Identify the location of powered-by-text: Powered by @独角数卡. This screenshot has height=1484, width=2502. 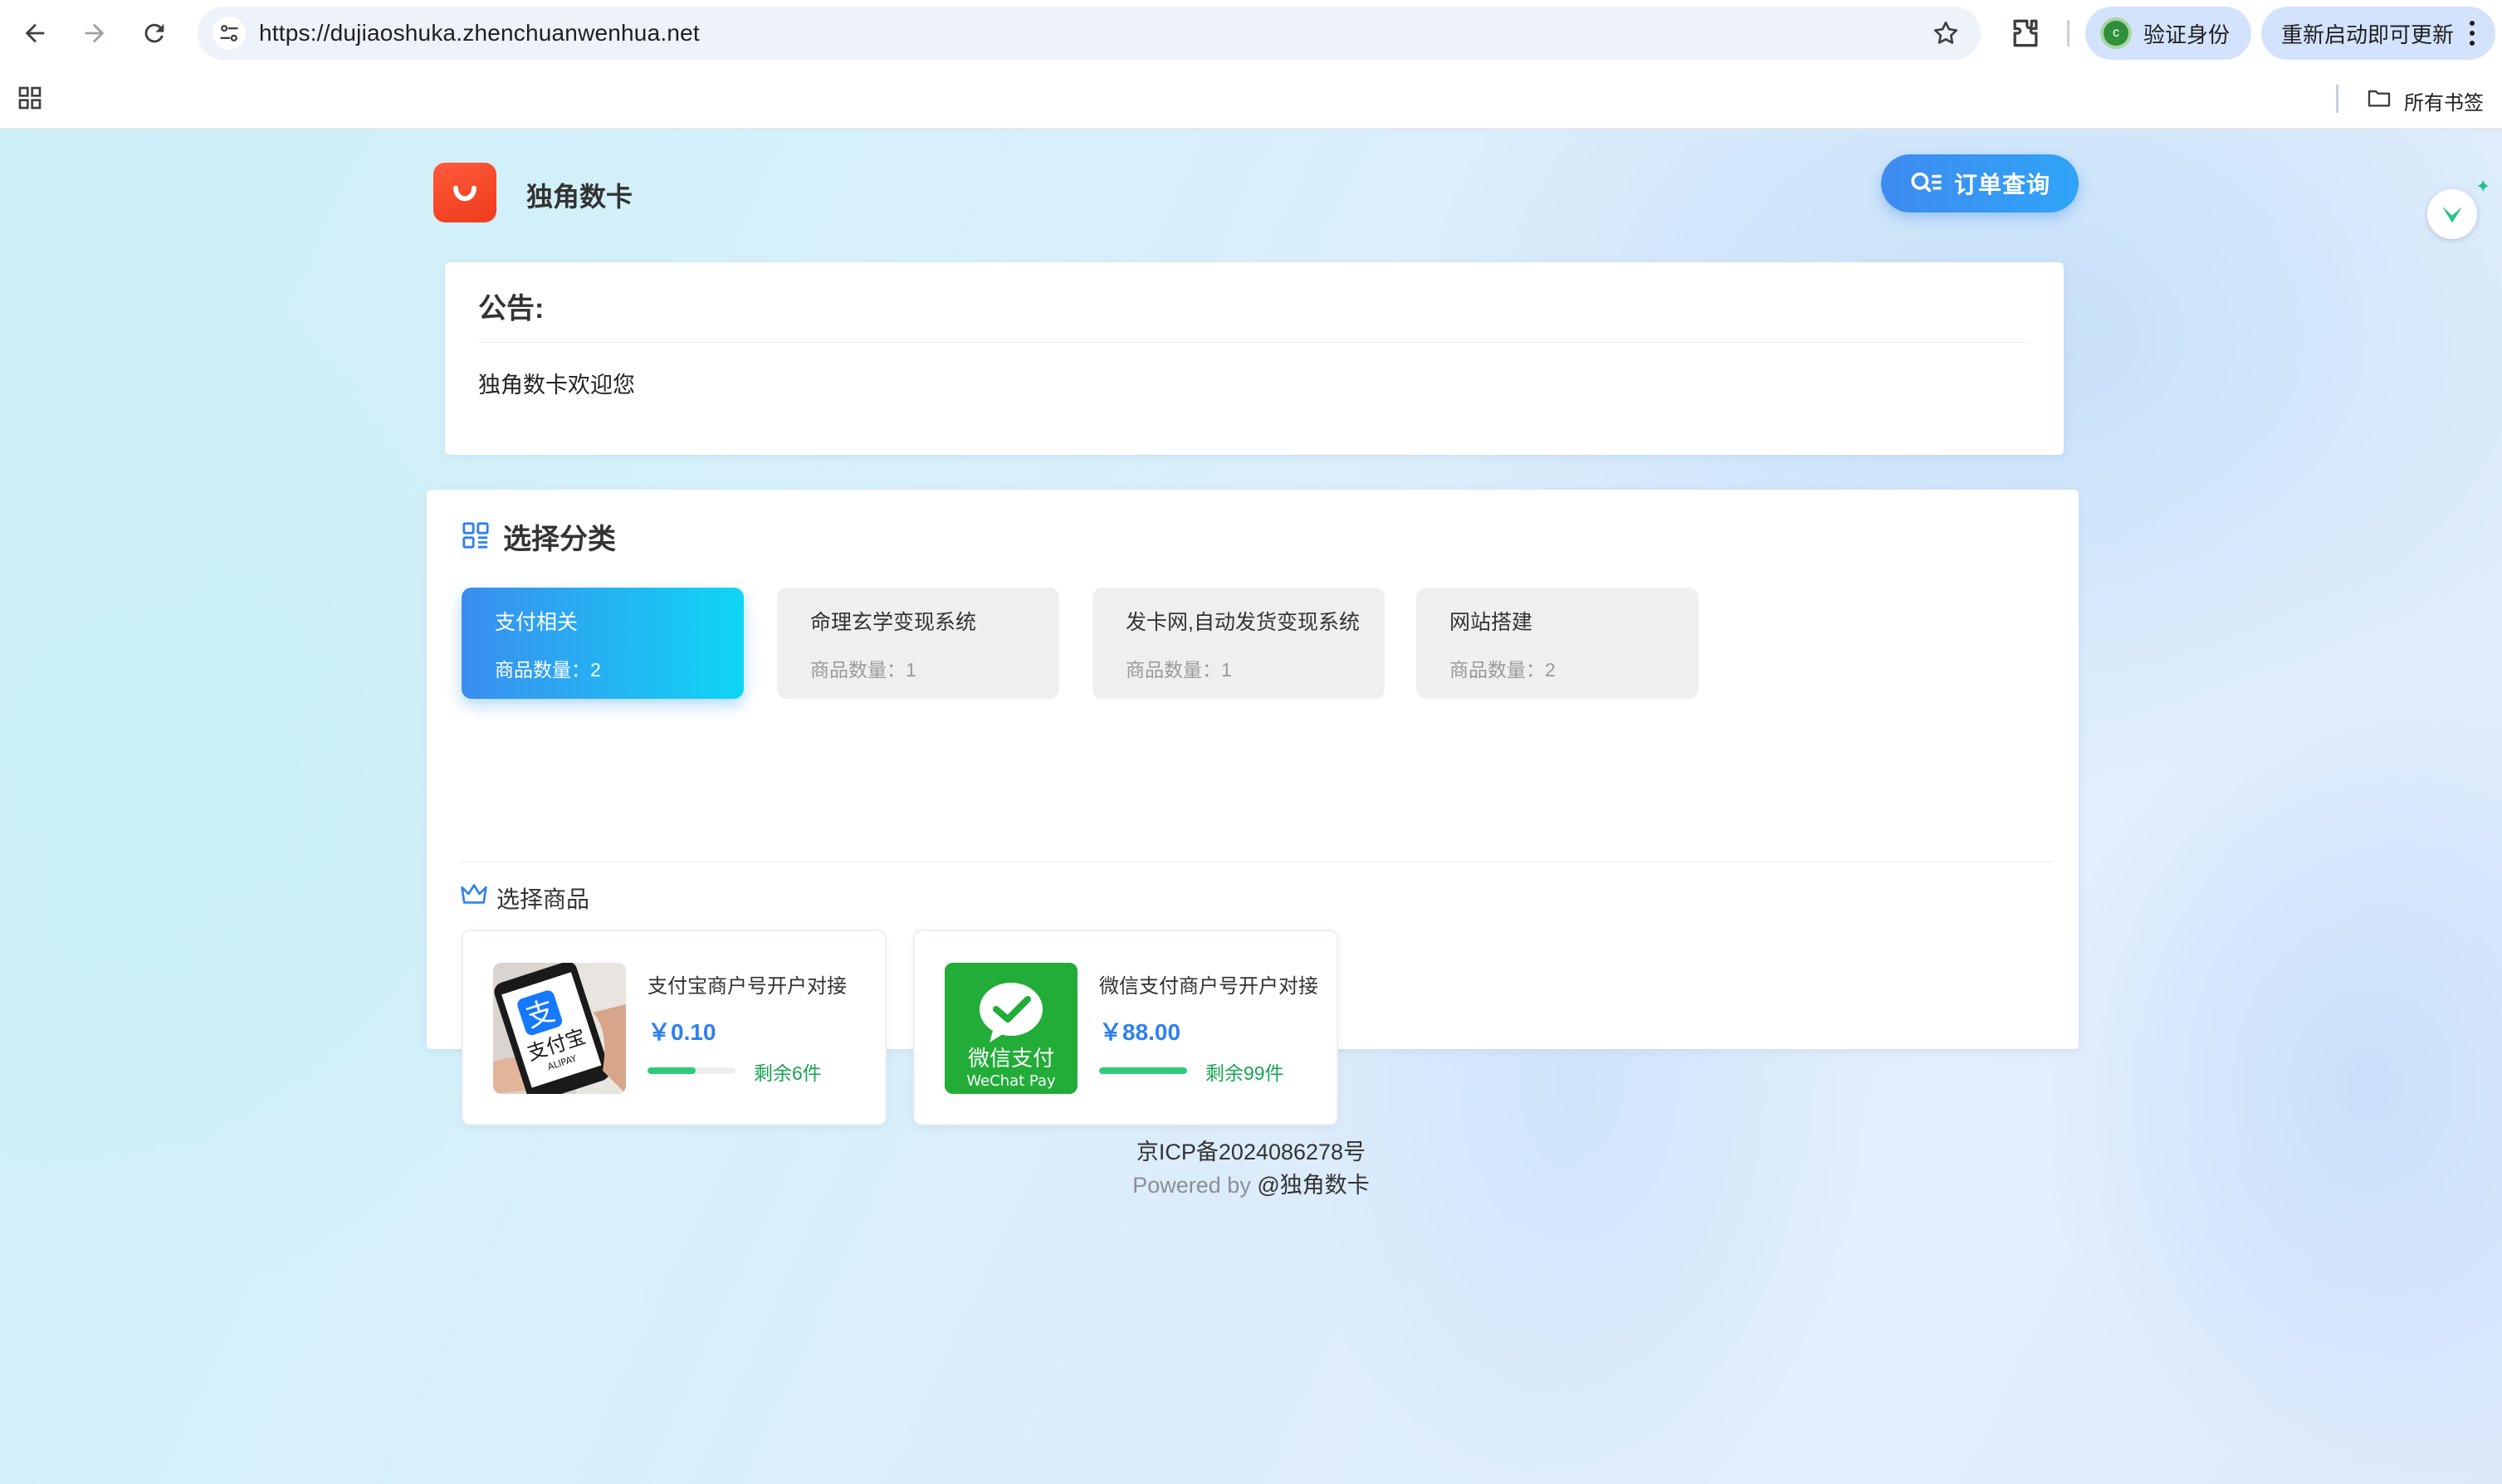
(1251, 1183).